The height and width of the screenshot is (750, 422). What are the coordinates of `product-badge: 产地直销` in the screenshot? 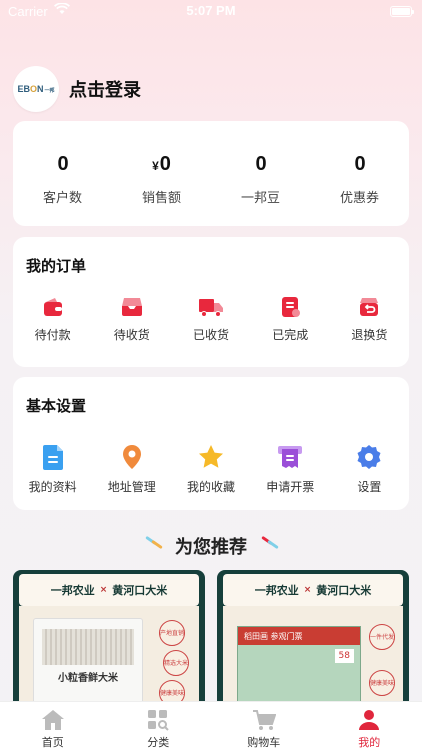 It's located at (172, 633).